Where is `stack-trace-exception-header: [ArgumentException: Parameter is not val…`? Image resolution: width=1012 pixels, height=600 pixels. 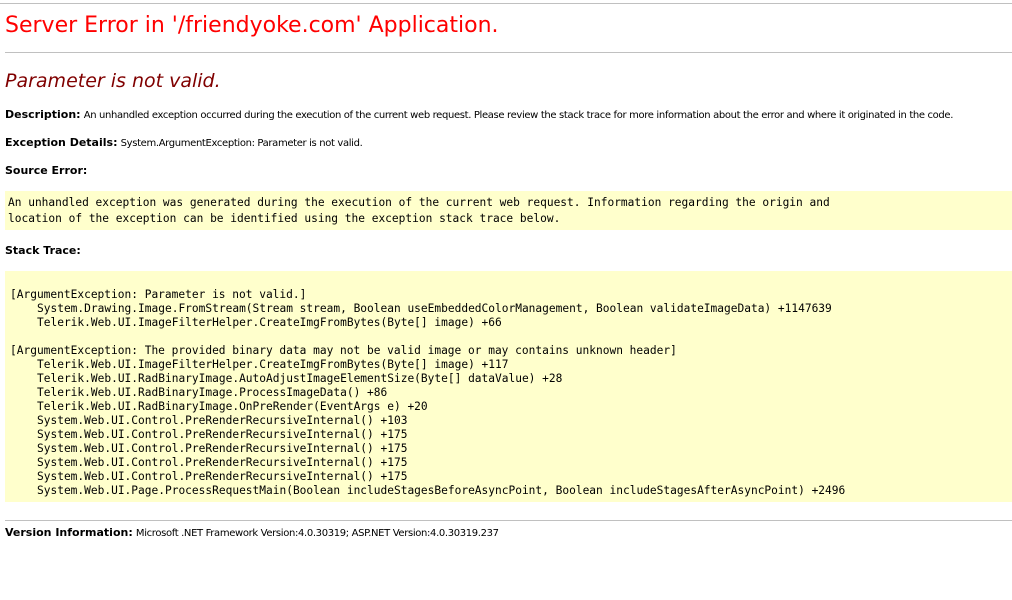
stack-trace-exception-header: [ArgumentException: Parameter is not val… is located at coordinates (158, 294).